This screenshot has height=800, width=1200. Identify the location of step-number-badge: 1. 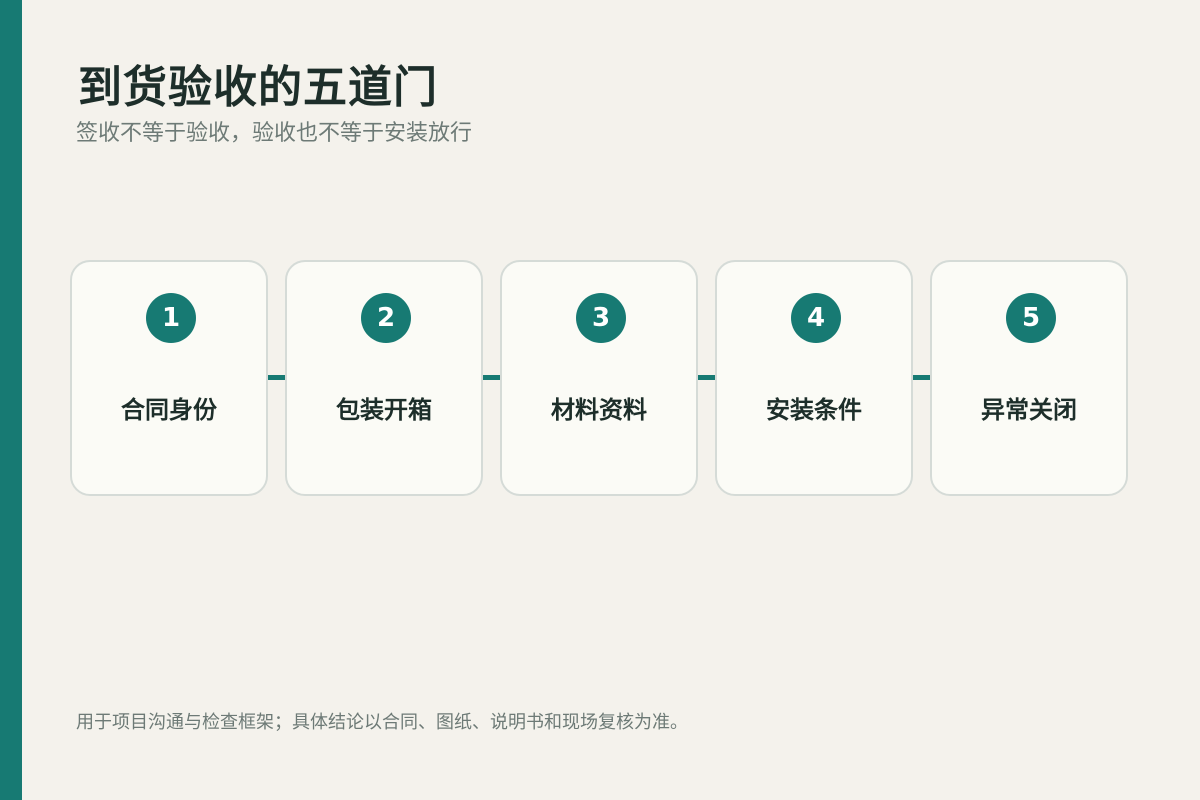
(171, 318).